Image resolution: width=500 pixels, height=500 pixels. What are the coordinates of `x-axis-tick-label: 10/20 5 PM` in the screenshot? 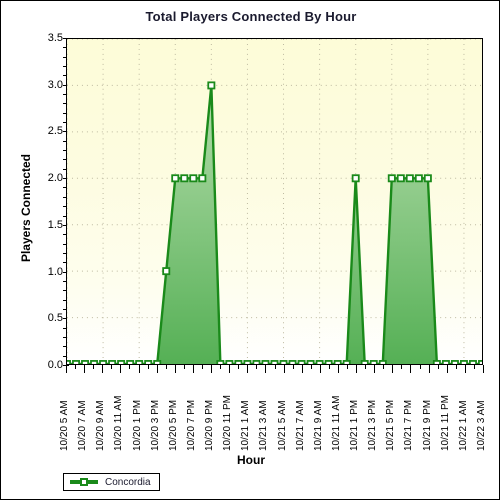 It's located at (173, 425).